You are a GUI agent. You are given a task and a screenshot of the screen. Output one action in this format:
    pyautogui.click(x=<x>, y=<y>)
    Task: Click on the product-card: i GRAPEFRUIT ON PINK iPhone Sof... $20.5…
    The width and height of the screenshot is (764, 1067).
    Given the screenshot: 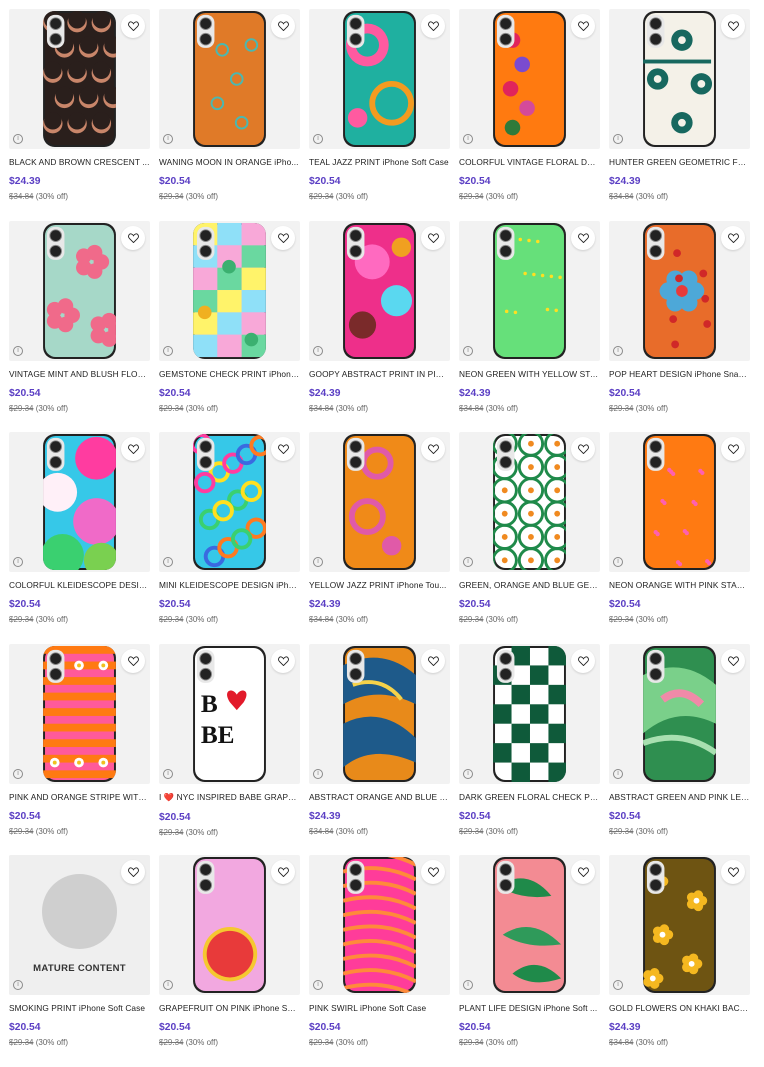 What is the action you would take?
    pyautogui.click(x=229, y=961)
    